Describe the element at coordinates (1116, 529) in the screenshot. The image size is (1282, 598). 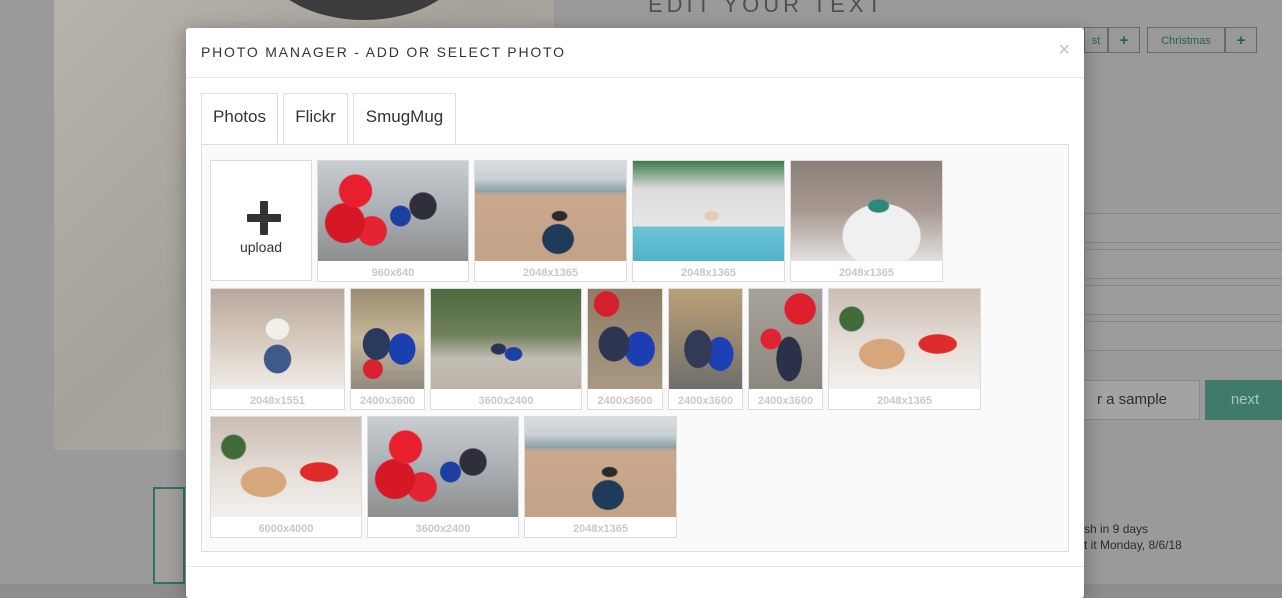
I see `shipping-note: sh in 9 days` at that location.